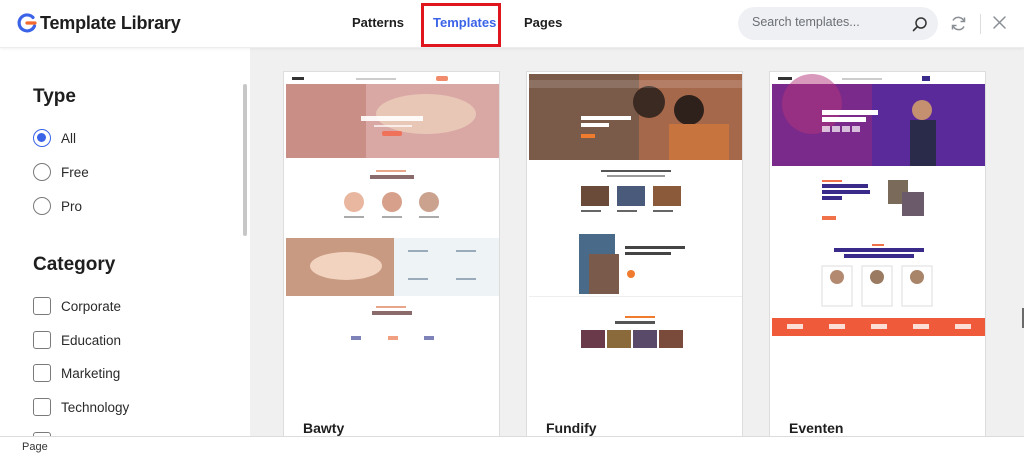 The image size is (1024, 456). What do you see at coordinates (95, 407) in the screenshot?
I see `category-option-label: Technology` at bounding box center [95, 407].